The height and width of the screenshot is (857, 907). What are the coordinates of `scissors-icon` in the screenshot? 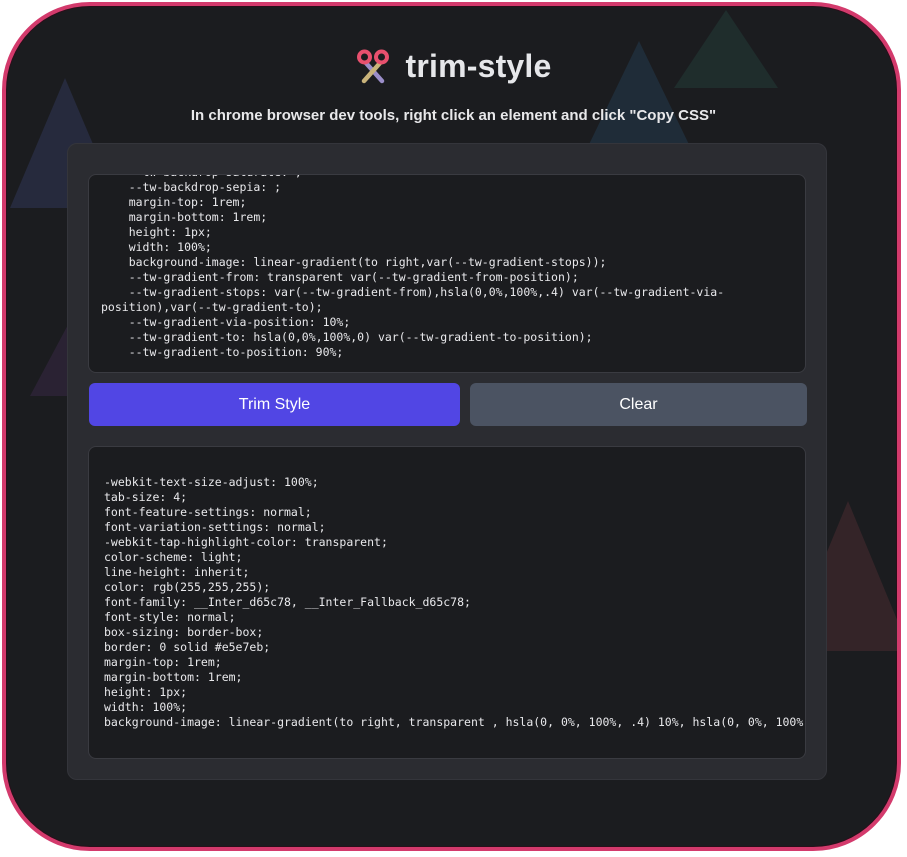 It's located at (373, 66).